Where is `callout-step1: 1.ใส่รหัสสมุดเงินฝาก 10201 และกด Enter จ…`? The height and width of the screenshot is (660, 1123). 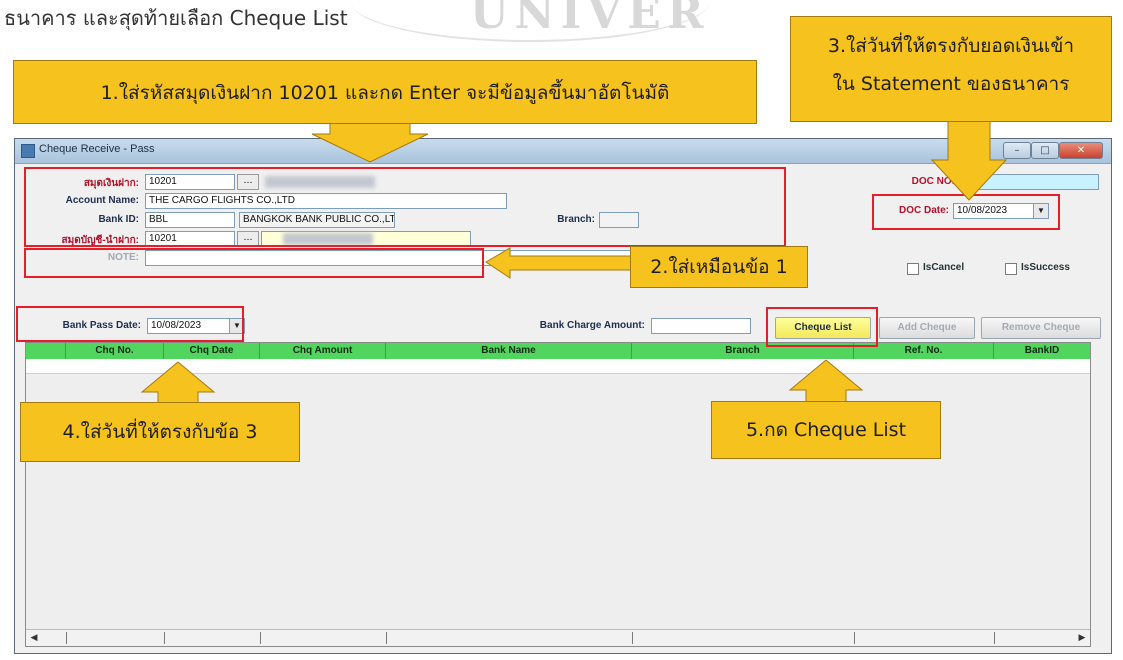 callout-step1: 1.ใส่รหัสสมุดเงินฝาก 10201 และกด Enter จ… is located at coordinates (385, 92).